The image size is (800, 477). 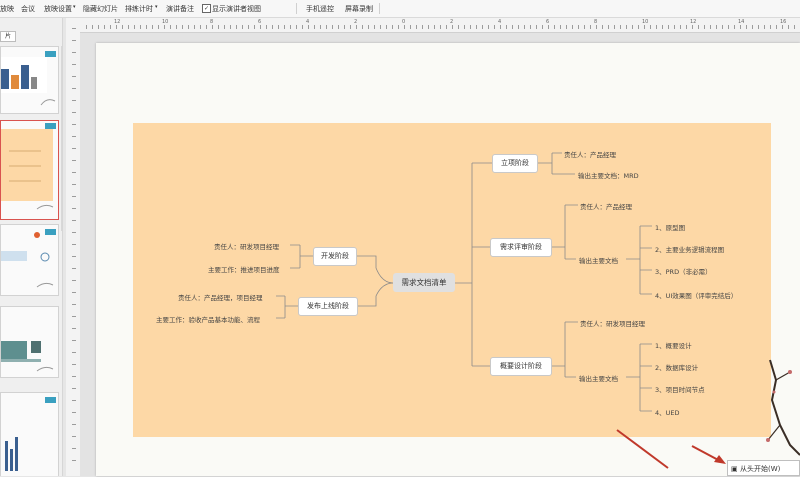 What do you see at coordinates (671, 449) in the screenshot?
I see `red-arrow-annotation` at bounding box center [671, 449].